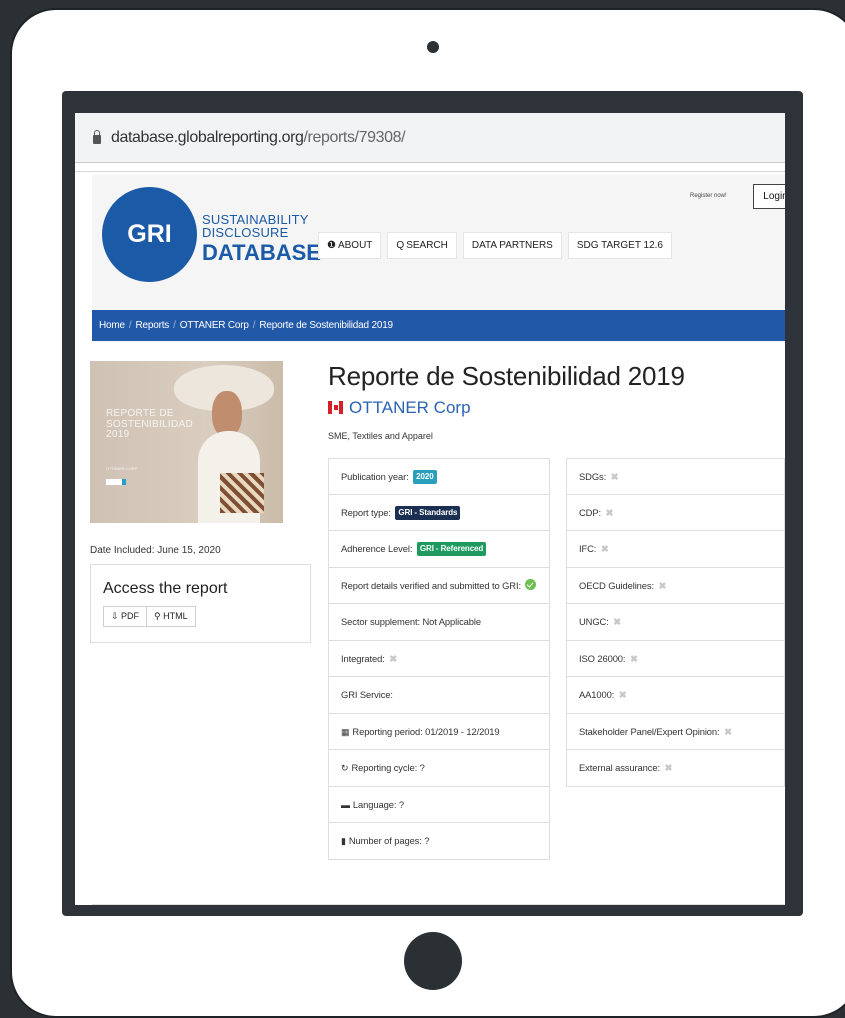 This screenshot has height=1018, width=845. What do you see at coordinates (531, 584) in the screenshot?
I see `check-icon` at bounding box center [531, 584].